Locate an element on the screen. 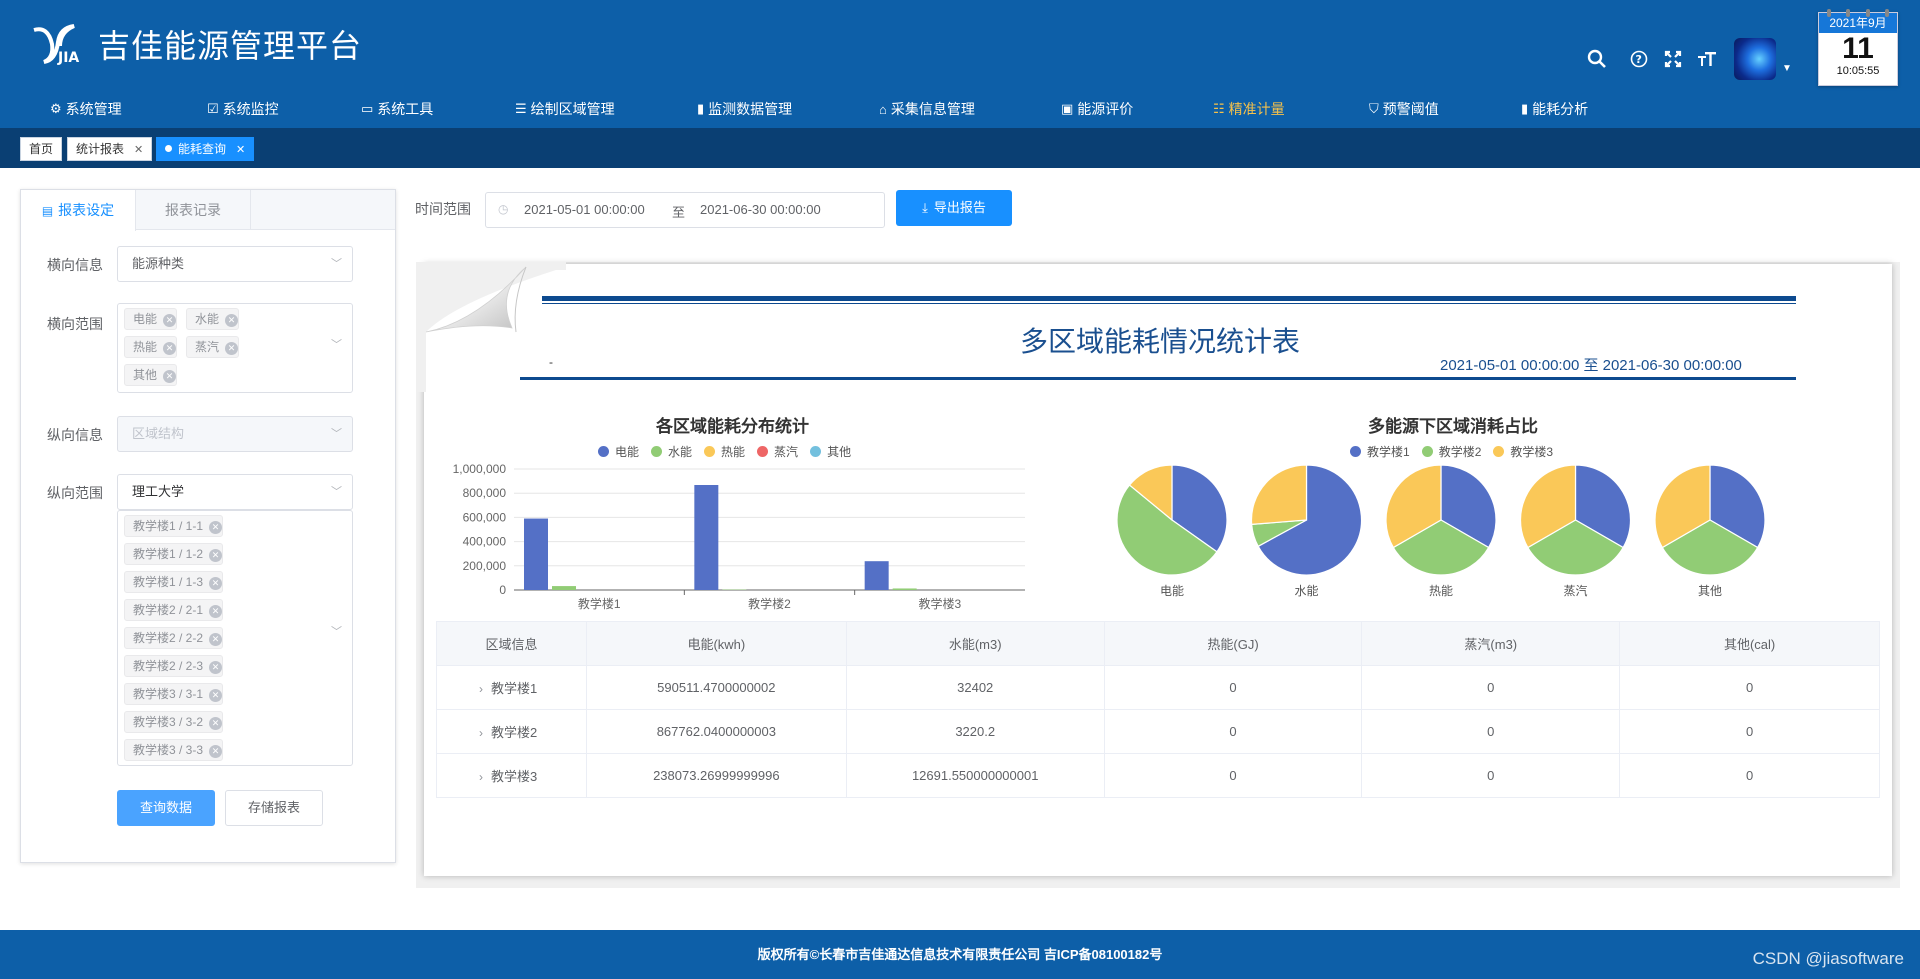 This screenshot has width=1920, height=979. tab-report-settings: ▤ 报表设定 is located at coordinates (78, 210).